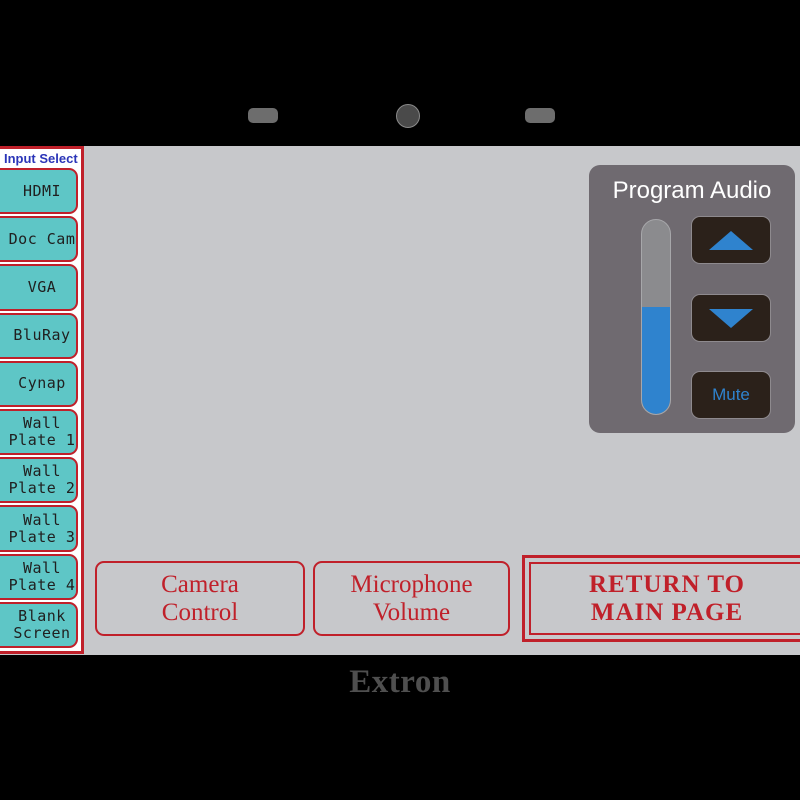 The height and width of the screenshot is (800, 800). What do you see at coordinates (200, 598) in the screenshot?
I see `camera-control-button: Camera Control` at bounding box center [200, 598].